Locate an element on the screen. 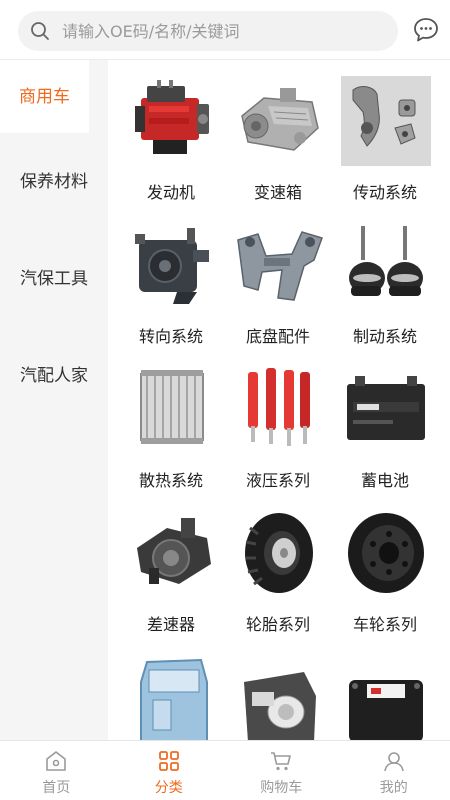 This screenshot has width=450, height=800. category-label: 轮胎系列 is located at coordinates (277, 624).